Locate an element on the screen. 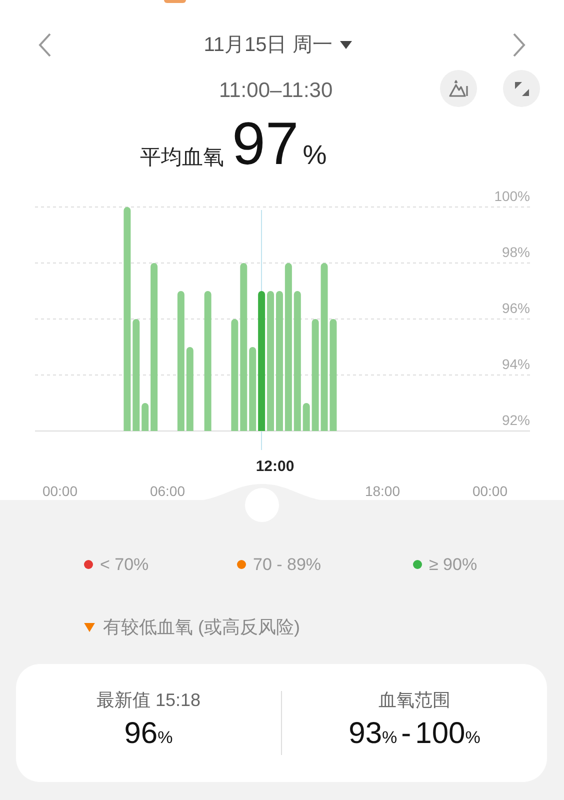 The width and height of the screenshot is (564, 800). chart-style-button is located at coordinates (458, 88).